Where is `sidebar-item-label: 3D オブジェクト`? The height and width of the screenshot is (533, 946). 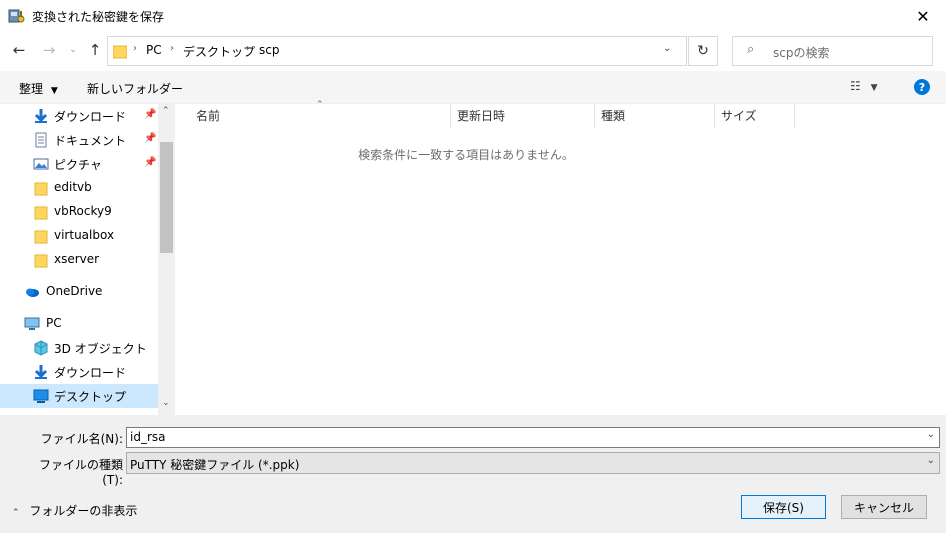 sidebar-item-label: 3D オブジェクト is located at coordinates (100, 349).